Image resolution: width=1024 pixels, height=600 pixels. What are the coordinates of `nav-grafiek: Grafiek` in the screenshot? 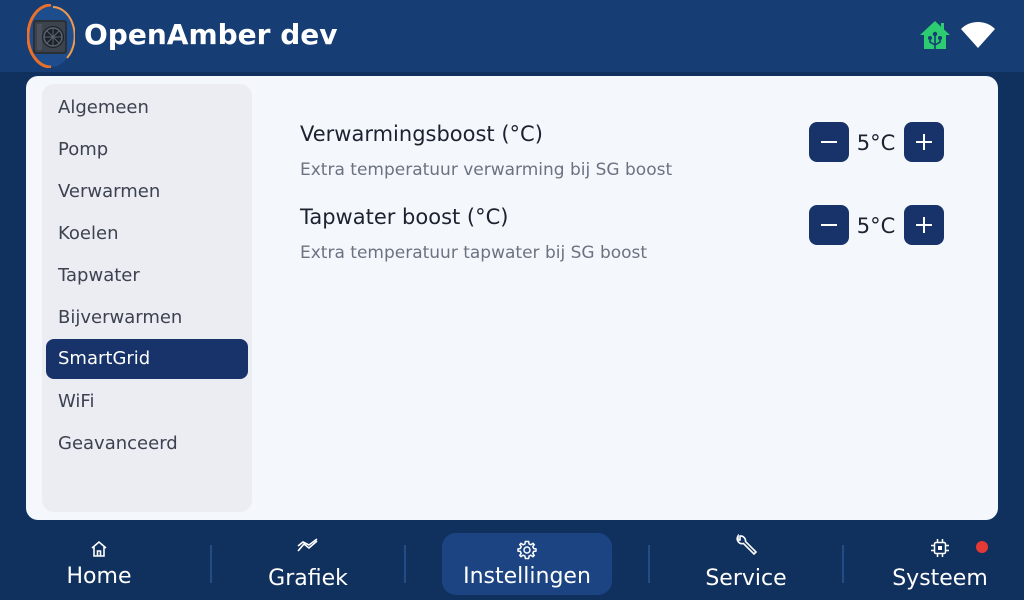 It's located at (308, 563).